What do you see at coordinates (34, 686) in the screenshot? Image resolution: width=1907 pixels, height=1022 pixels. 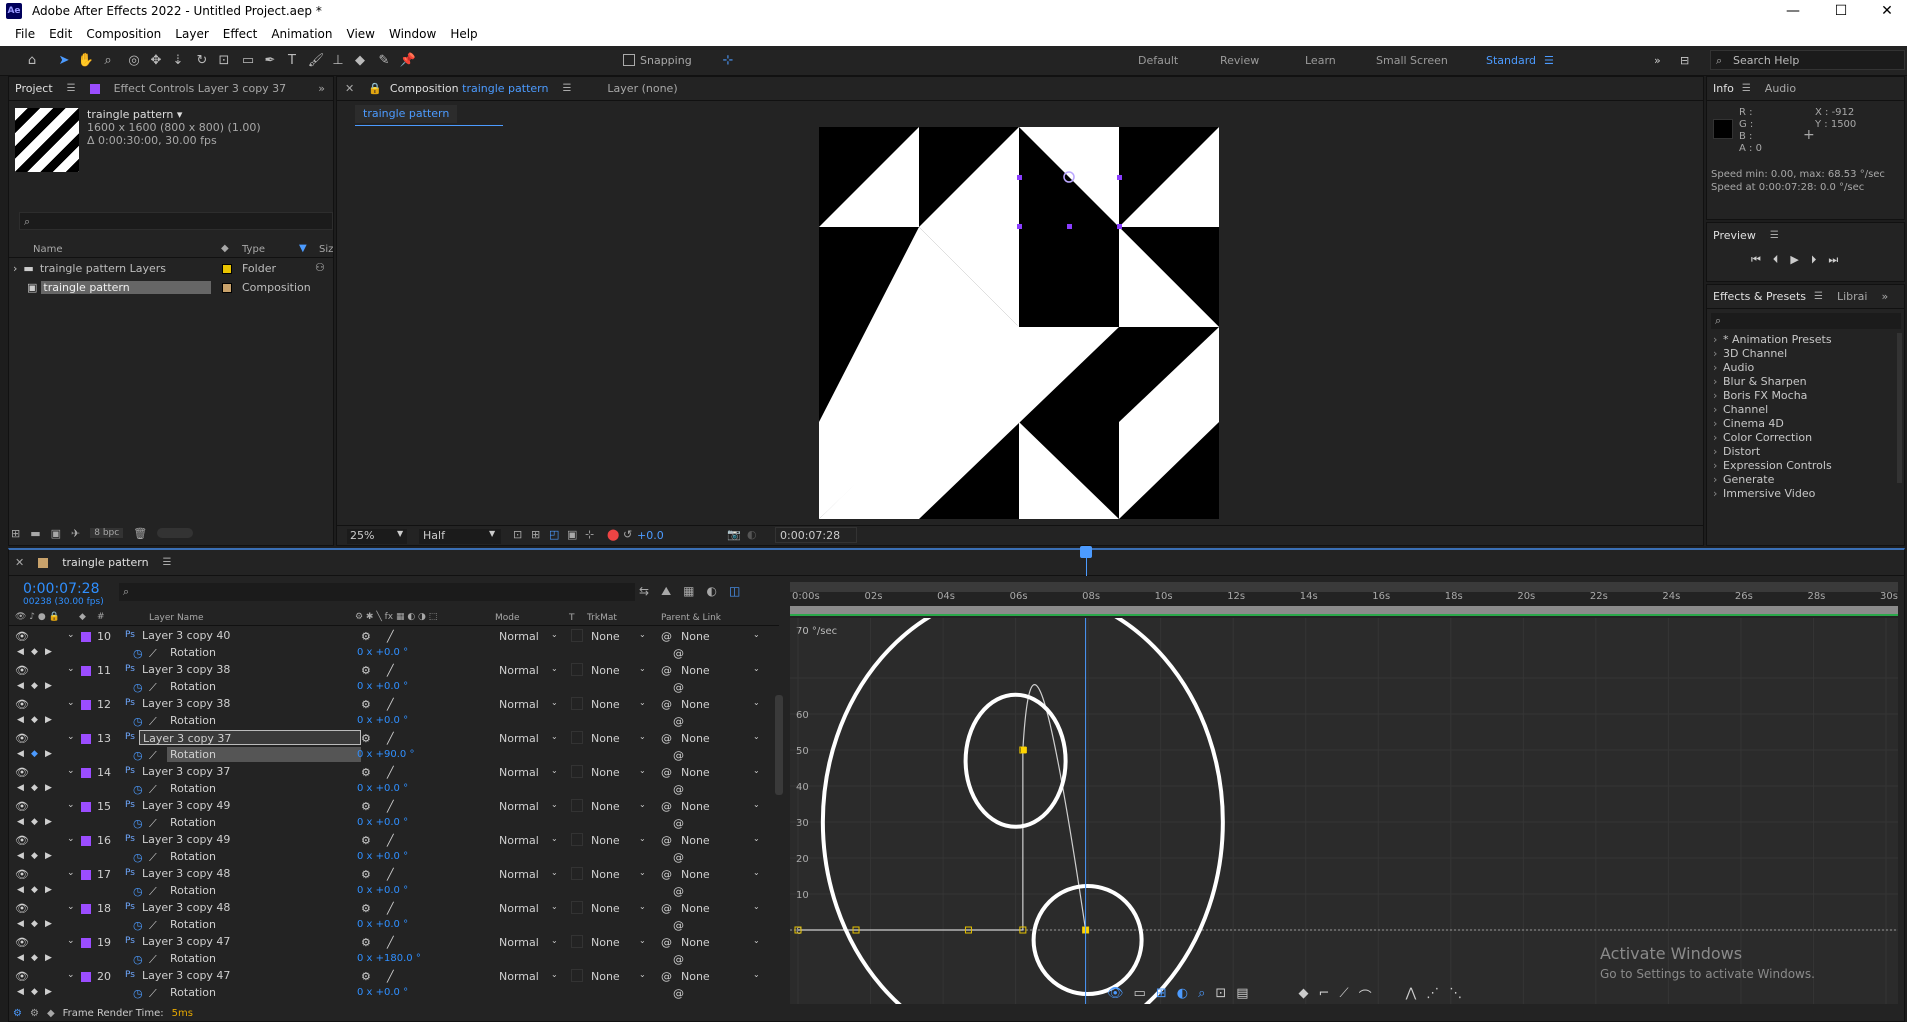 I see `add-keyframe-icon: ◆` at bounding box center [34, 686].